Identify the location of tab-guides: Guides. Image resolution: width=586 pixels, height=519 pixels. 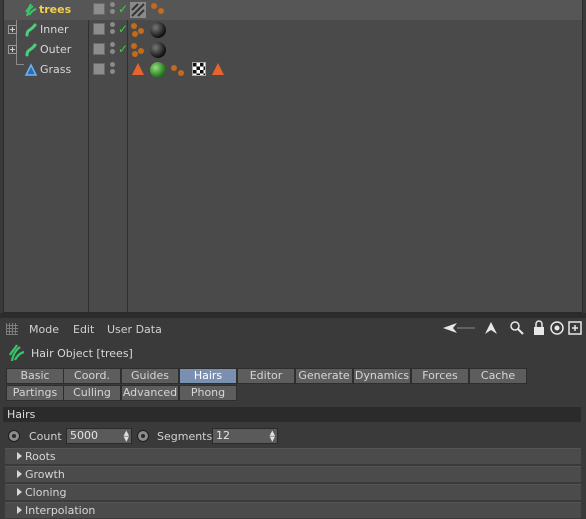
(150, 376).